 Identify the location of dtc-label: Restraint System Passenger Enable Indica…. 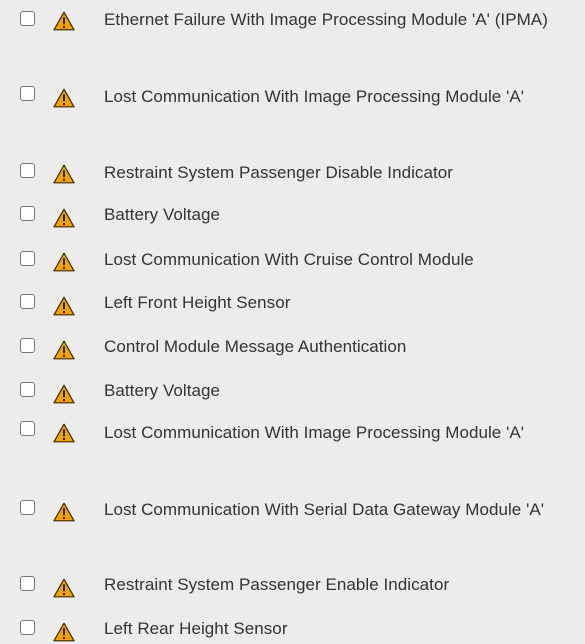
(277, 584).